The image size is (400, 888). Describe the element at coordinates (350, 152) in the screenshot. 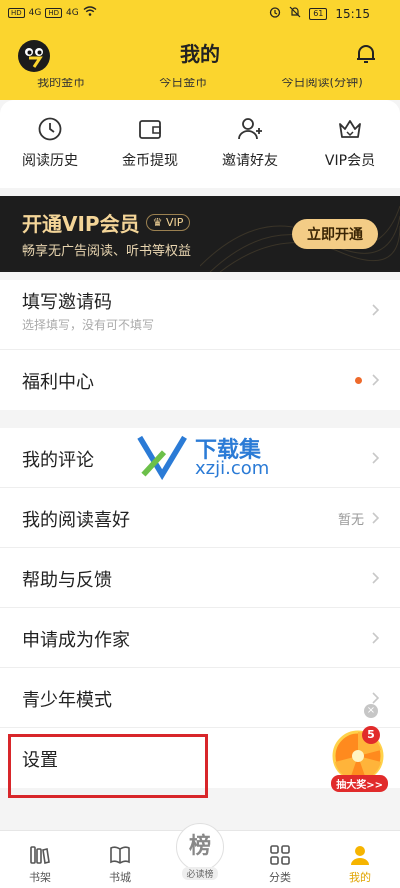

I see `shortcut-vip-member: VIP会员` at that location.